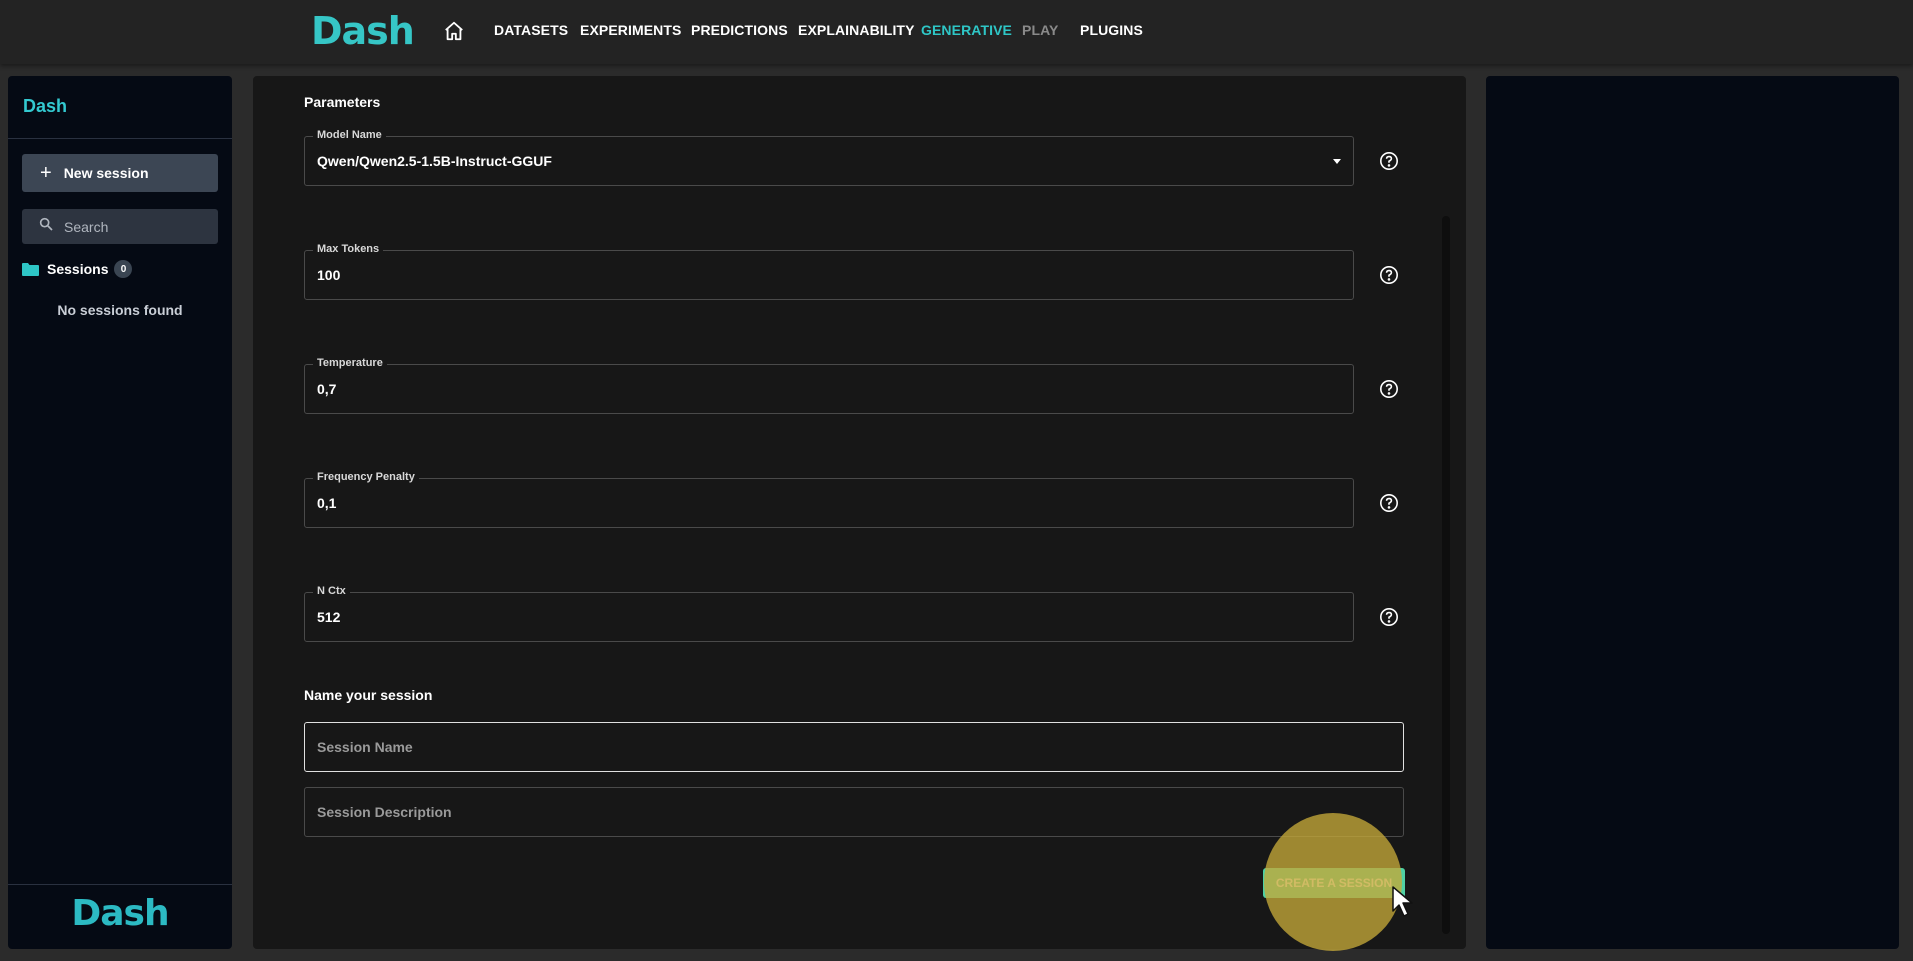 Image resolution: width=1913 pixels, height=961 pixels. I want to click on session-description-input, so click(854, 812).